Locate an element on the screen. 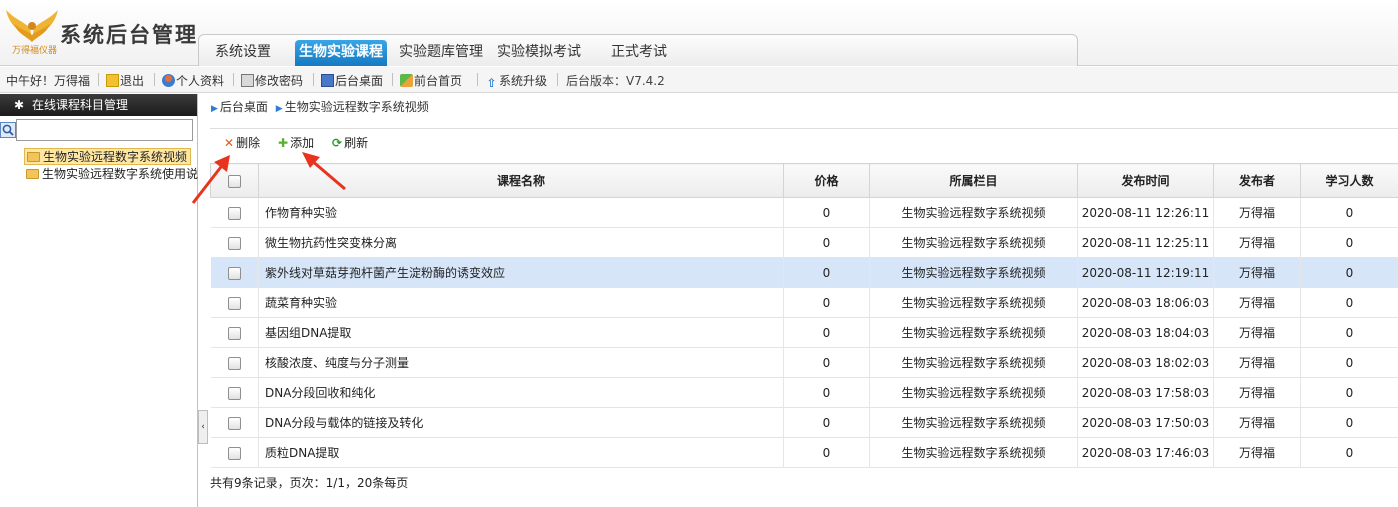 This screenshot has height=507, width=1398. column-header-category: 所属栏目 is located at coordinates (973, 180).